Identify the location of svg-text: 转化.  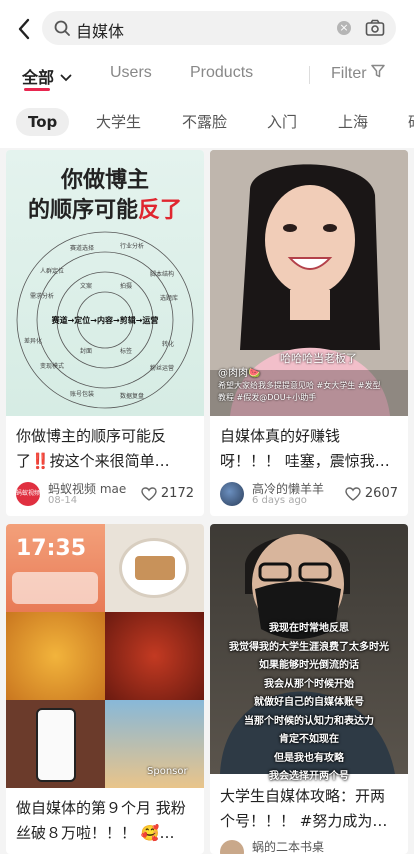
(168, 344).